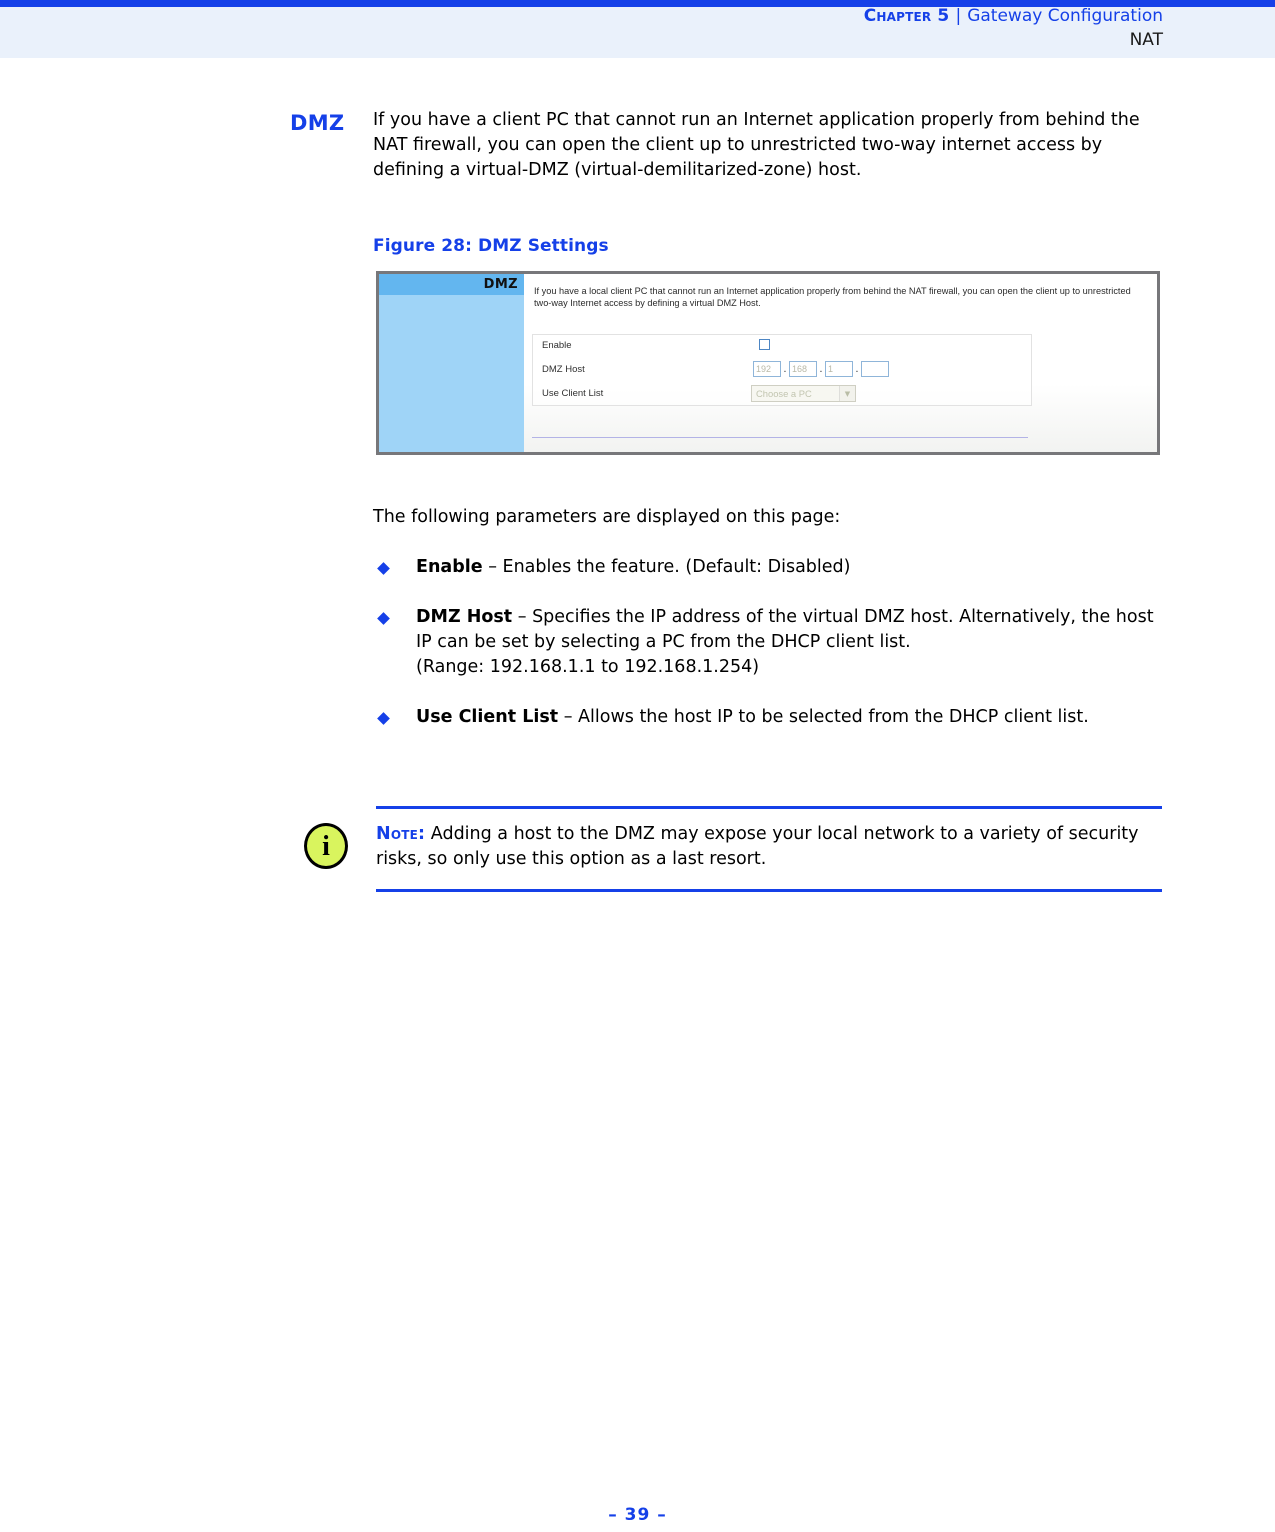 This screenshot has height=1532, width=1275. Describe the element at coordinates (563, 369) in the screenshot. I see `figure-dmz-host-label: DMZ Host` at that location.